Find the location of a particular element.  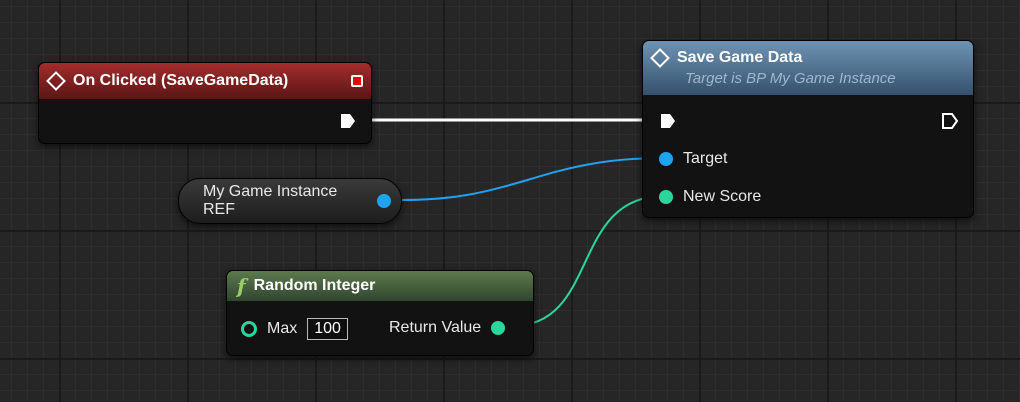

save-exec-out-pin is located at coordinates (950, 121).